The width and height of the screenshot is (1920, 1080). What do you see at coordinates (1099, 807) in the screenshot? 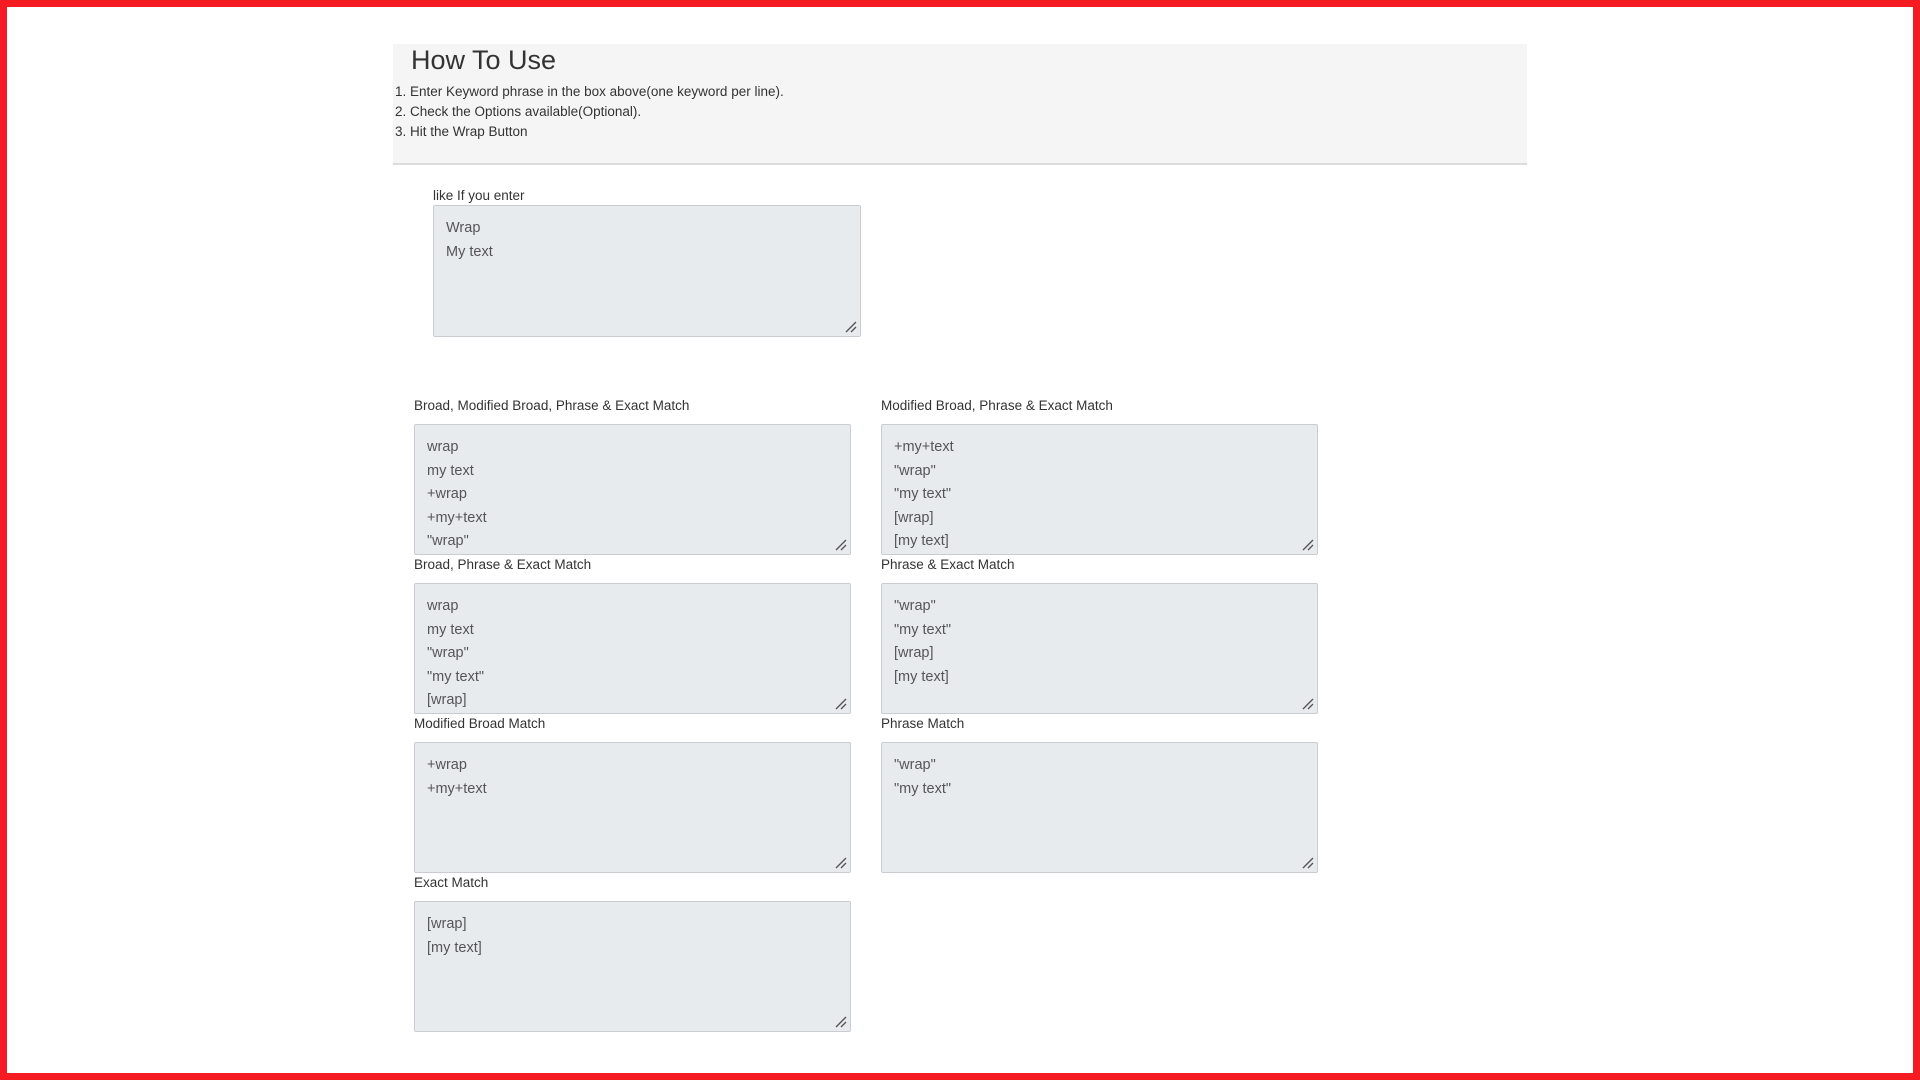
I see `phrase-textarea: "wrap" "my text"` at bounding box center [1099, 807].